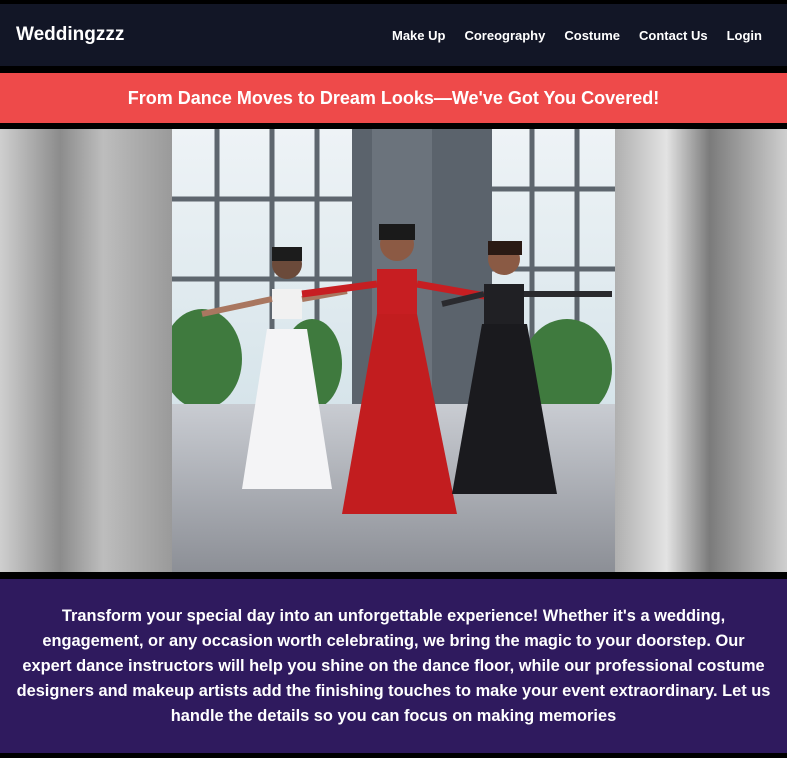 This screenshot has height=758, width=787. I want to click on nav-link-login: Login, so click(744, 35).